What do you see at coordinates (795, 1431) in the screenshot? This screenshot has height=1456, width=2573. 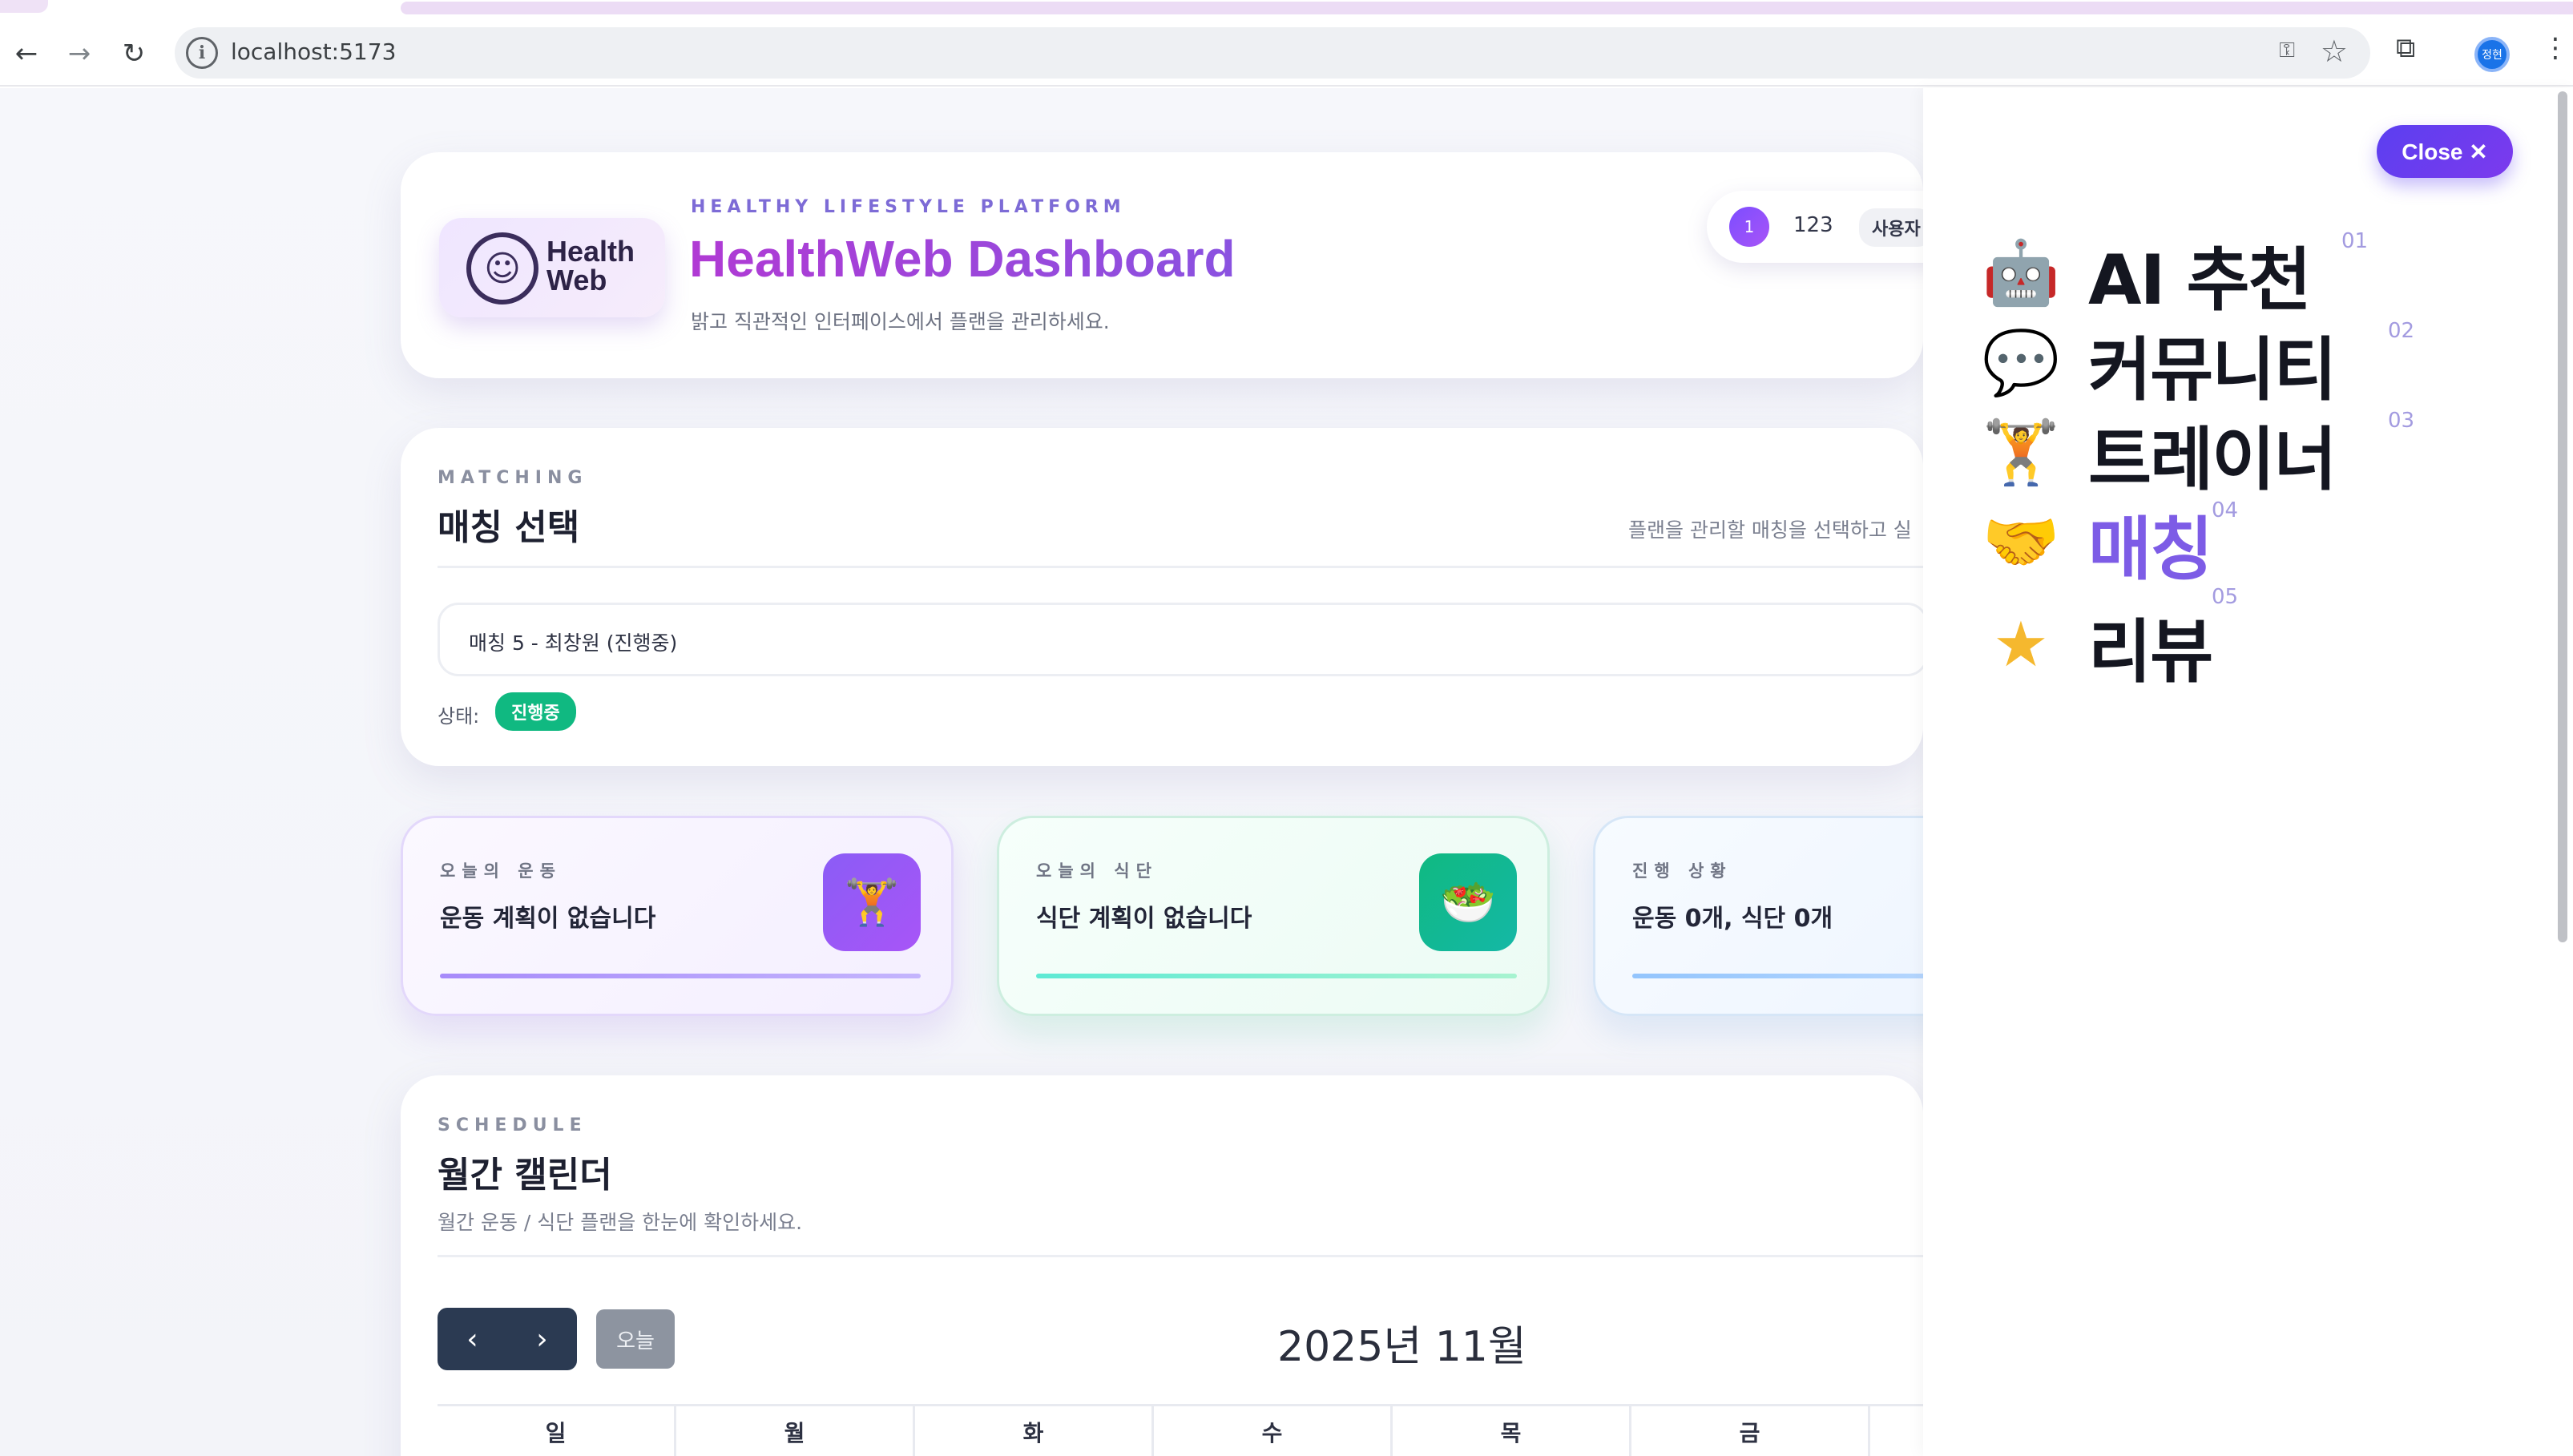 I see `weekday-mon: 월` at bounding box center [795, 1431].